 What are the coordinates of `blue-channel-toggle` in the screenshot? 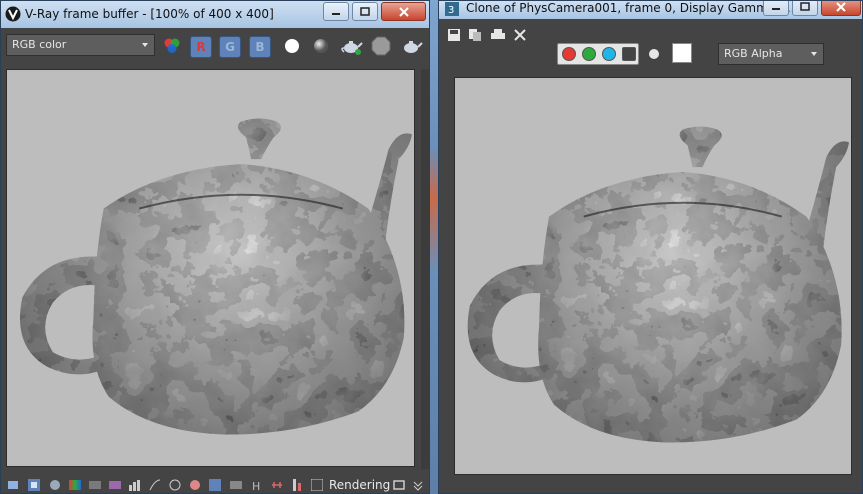 It's located at (609, 54).